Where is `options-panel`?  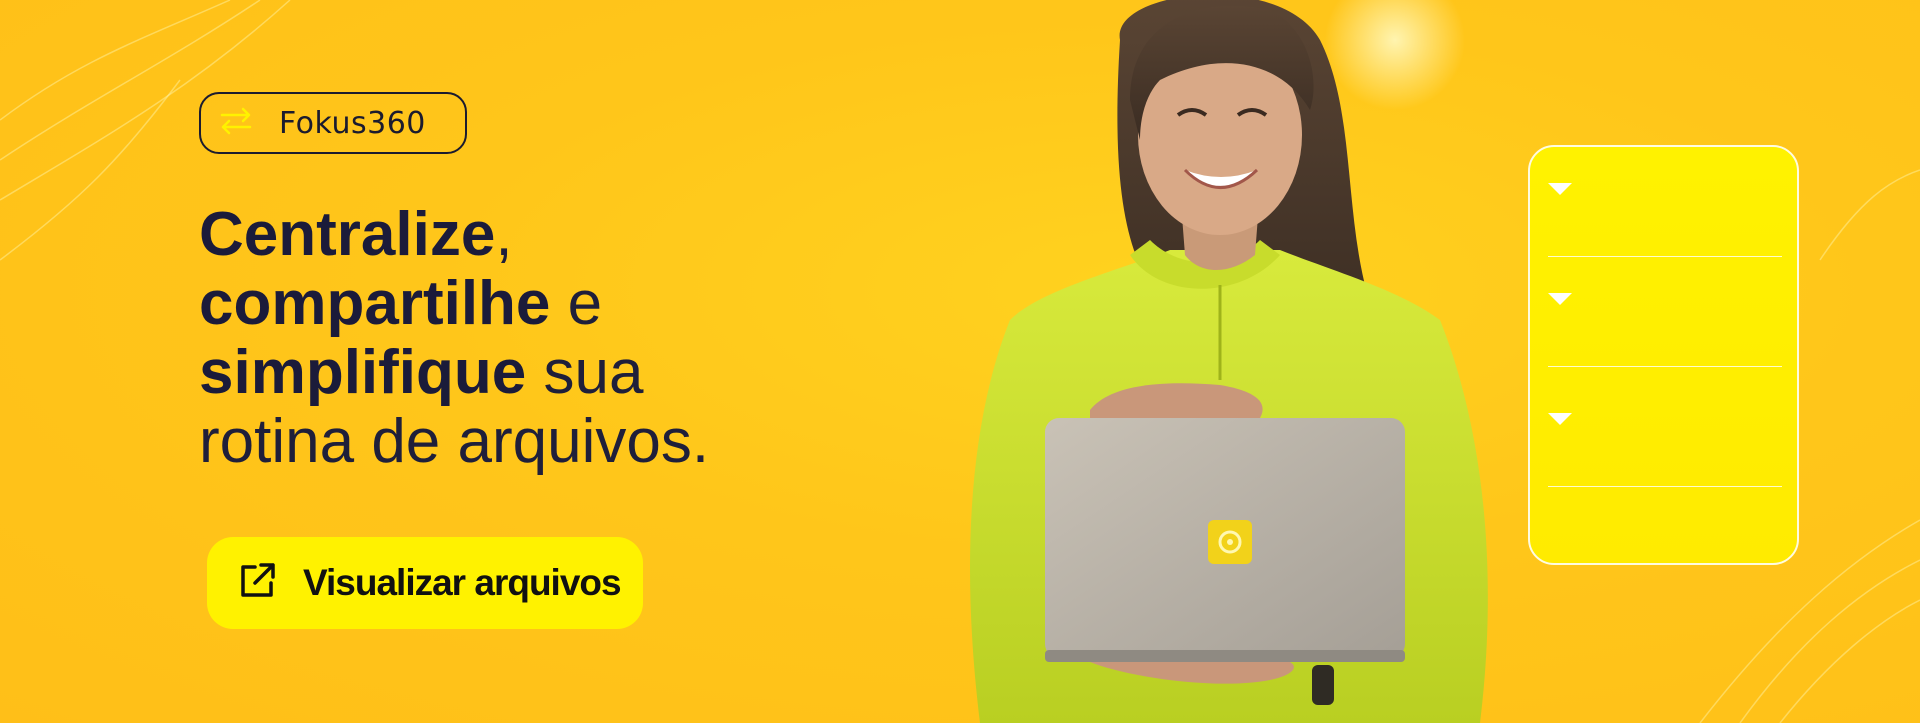 options-panel is located at coordinates (1663, 355).